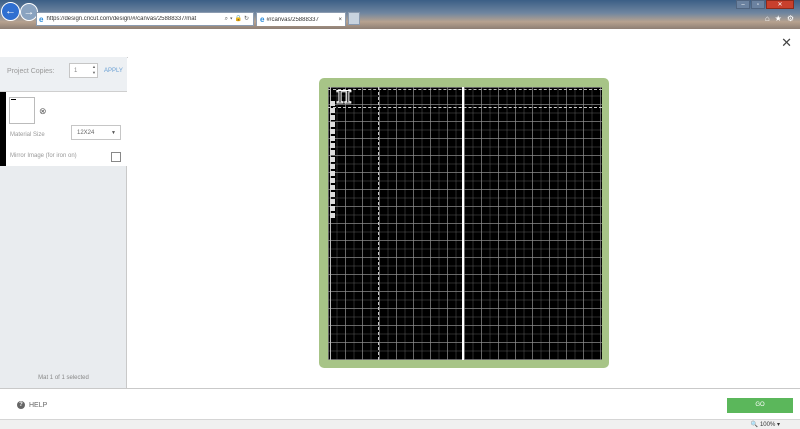  I want to click on new-tab-button, so click(354, 18).